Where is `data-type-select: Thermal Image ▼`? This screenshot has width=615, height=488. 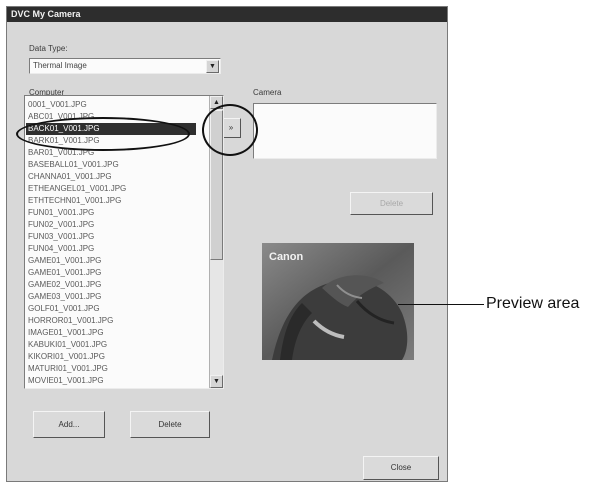 data-type-select: Thermal Image ▼ is located at coordinates (125, 66).